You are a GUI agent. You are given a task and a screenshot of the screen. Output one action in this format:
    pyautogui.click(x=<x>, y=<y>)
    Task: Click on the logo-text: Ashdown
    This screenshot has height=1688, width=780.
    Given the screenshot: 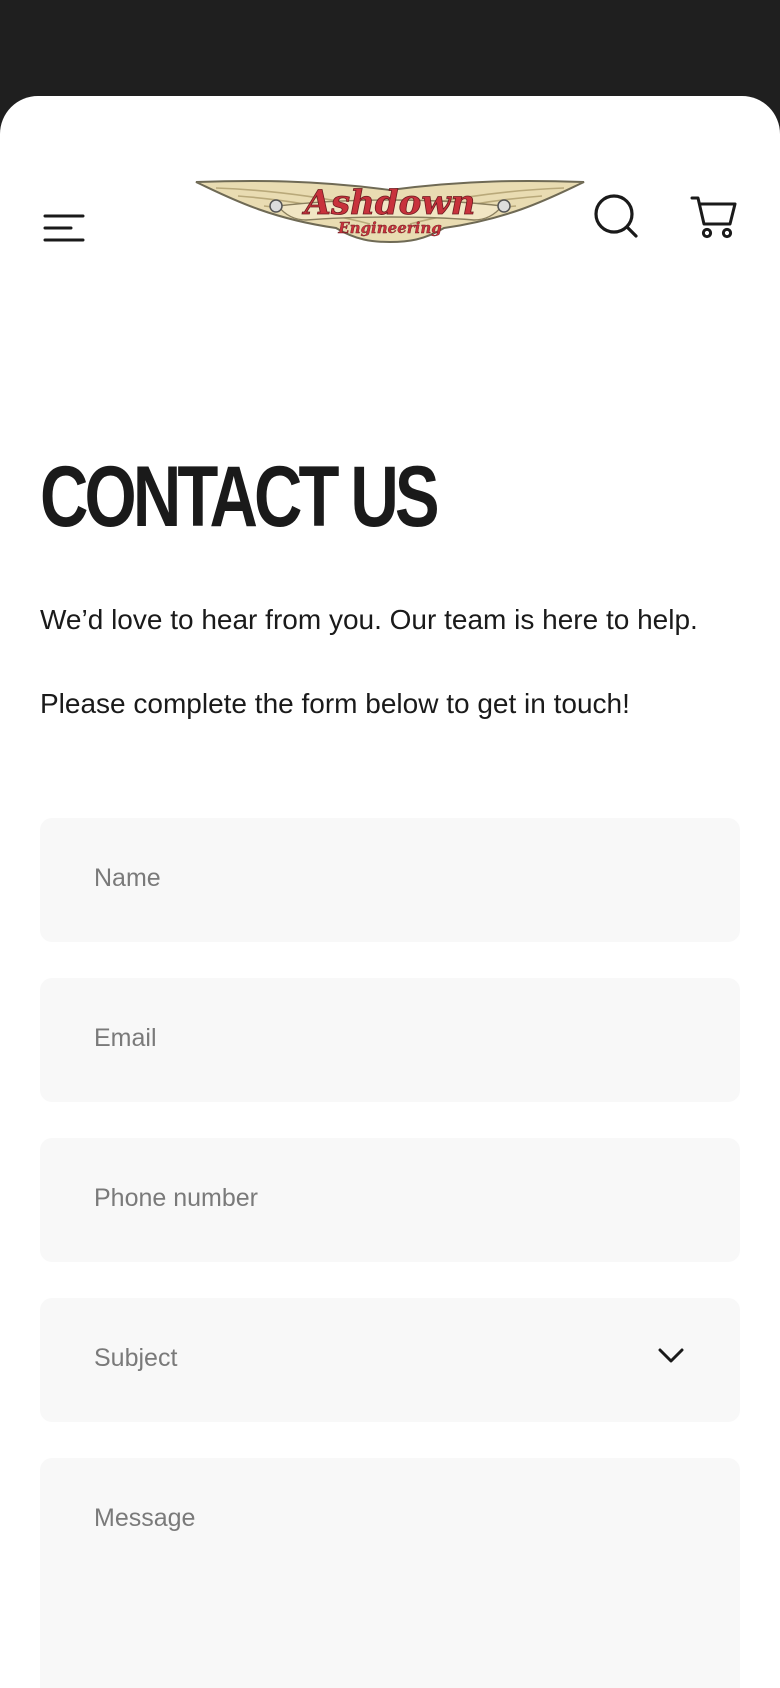 What is the action you would take?
    pyautogui.click(x=389, y=203)
    